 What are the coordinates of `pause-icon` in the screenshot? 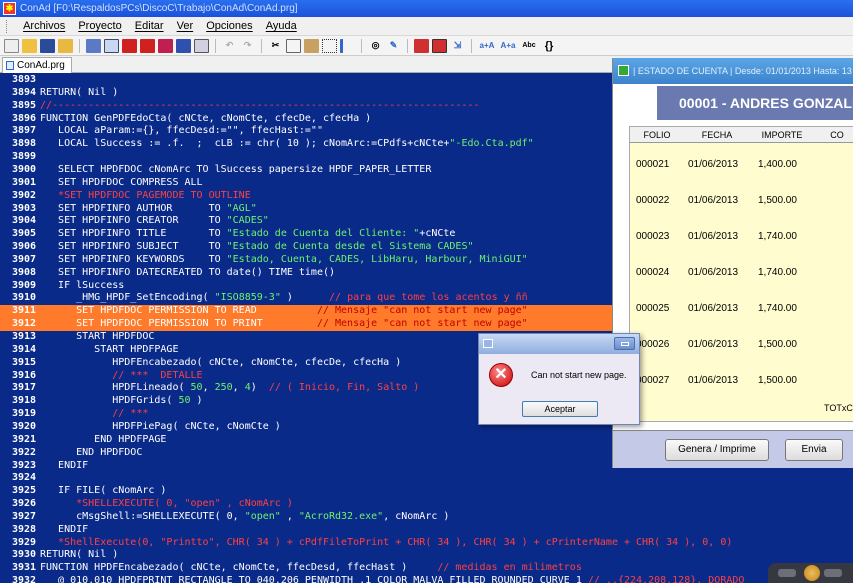 It's located at (812, 573).